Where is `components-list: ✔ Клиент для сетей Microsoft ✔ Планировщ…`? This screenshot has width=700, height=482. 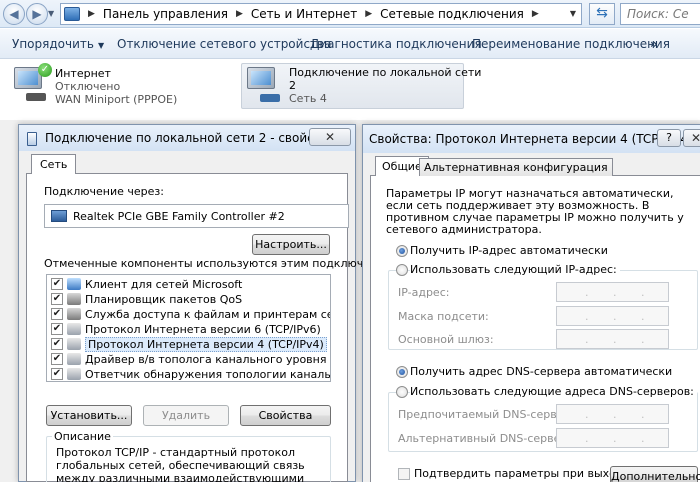
components-list: ✔ Клиент для сетей Microsoft ✔ Планировщ… is located at coordinates (188, 328).